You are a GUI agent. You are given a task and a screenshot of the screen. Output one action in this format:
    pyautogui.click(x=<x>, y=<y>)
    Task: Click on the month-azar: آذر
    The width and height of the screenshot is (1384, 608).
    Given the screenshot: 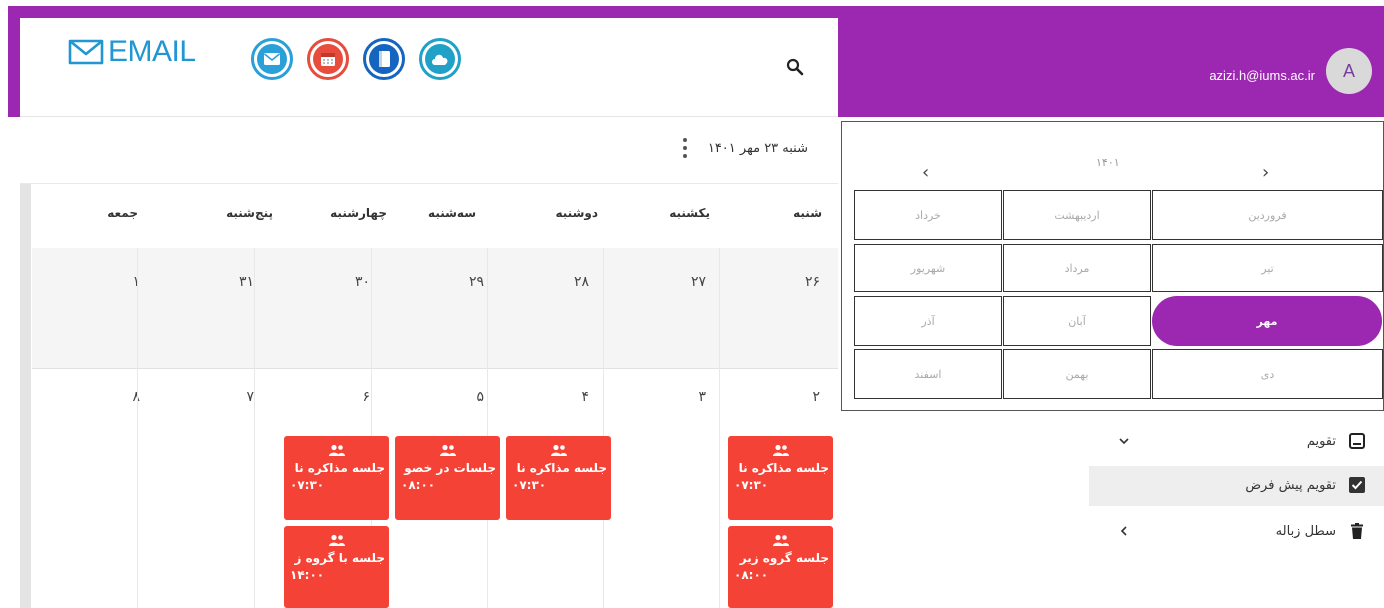 What is the action you would take?
    pyautogui.click(x=928, y=321)
    